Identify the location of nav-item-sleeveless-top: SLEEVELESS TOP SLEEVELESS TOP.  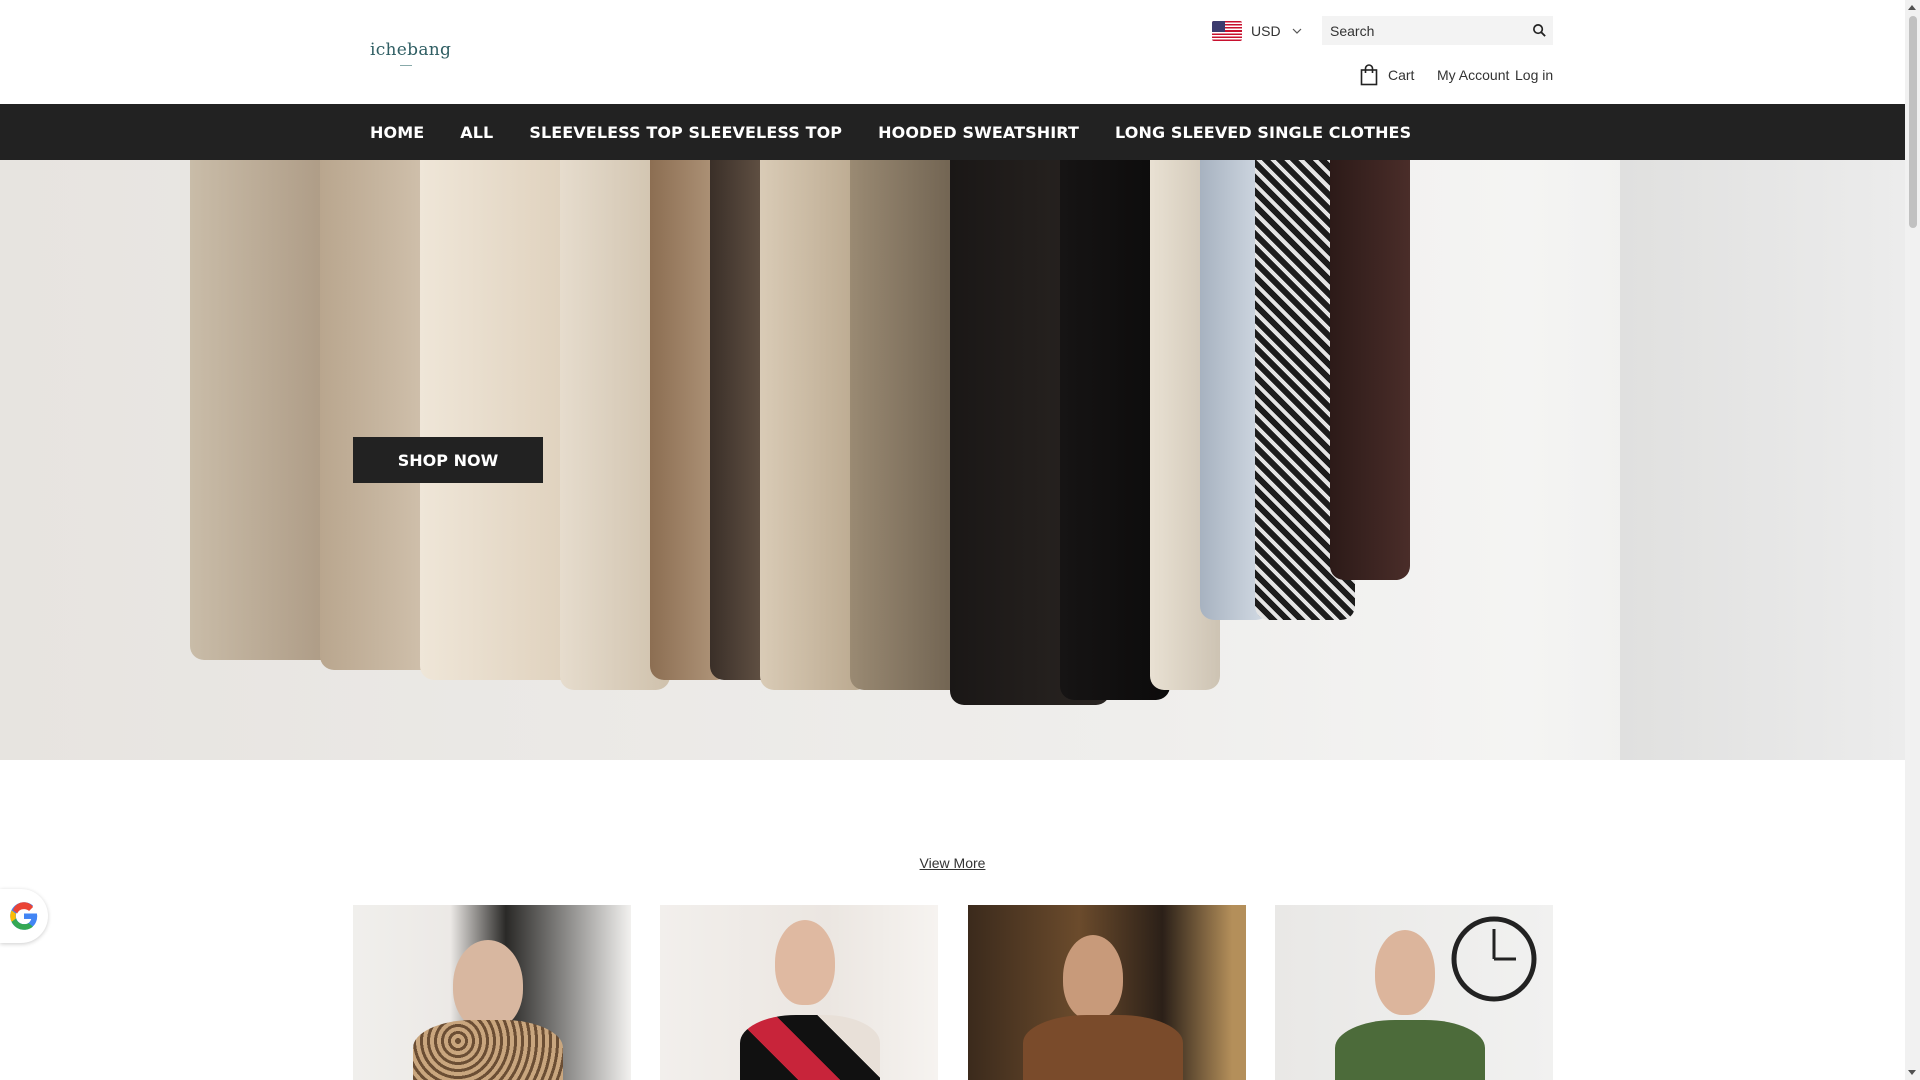
(685, 132).